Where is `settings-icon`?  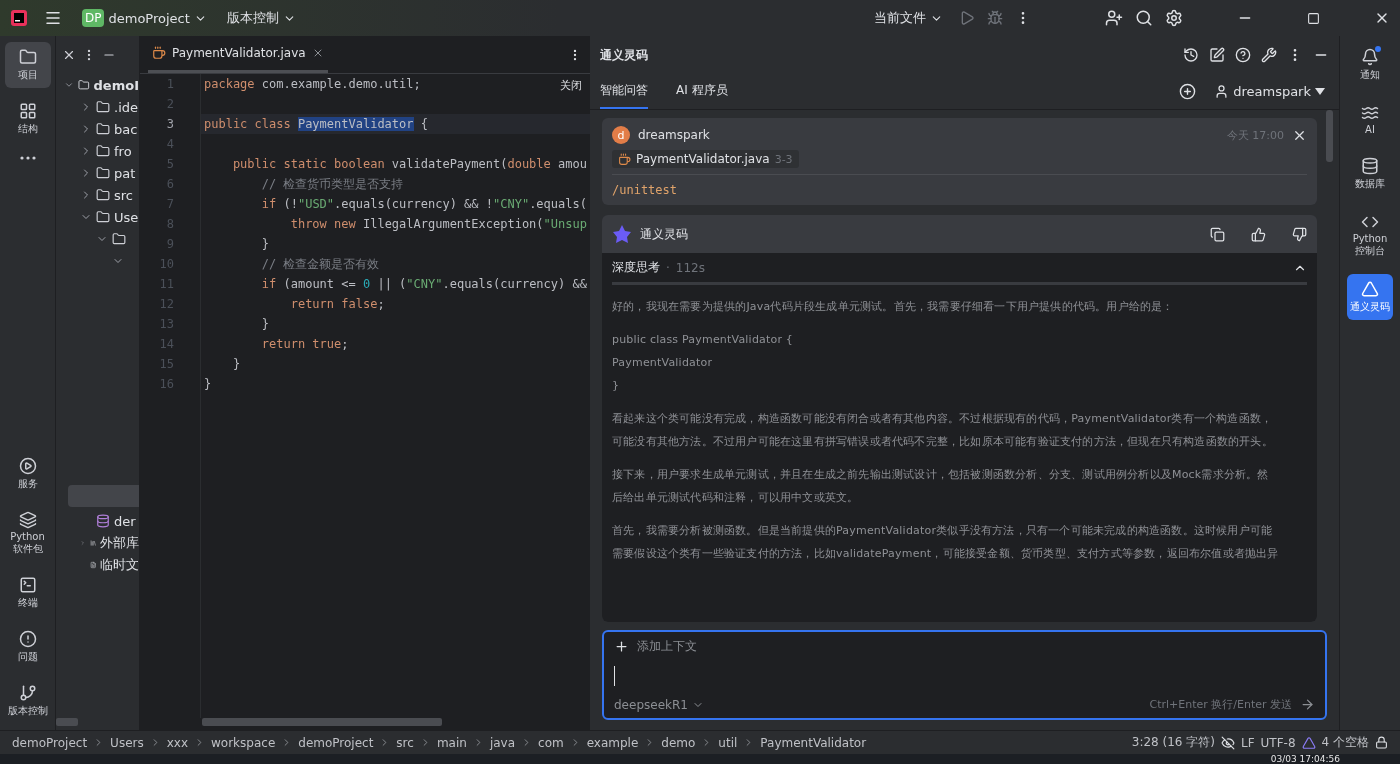 settings-icon is located at coordinates (1174, 18).